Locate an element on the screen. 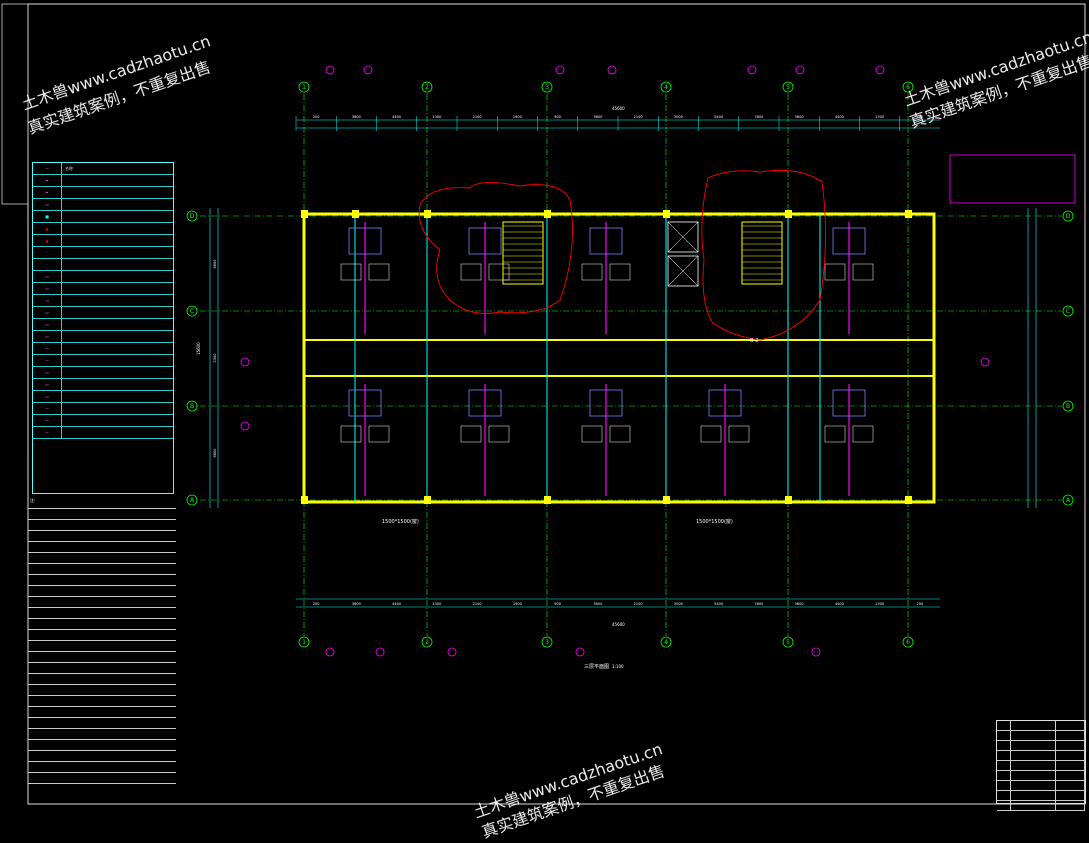 This screenshot has height=843, width=1089. legend-text: 名称 is located at coordinates (69, 168).